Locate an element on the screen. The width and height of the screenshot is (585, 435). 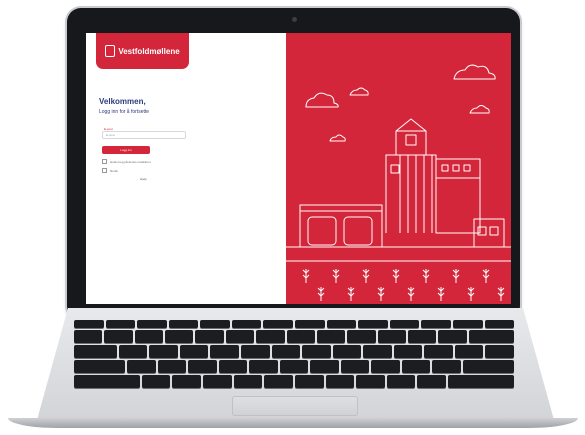
login-subtitle: Logg inn for å fortsette is located at coordinates (124, 112).